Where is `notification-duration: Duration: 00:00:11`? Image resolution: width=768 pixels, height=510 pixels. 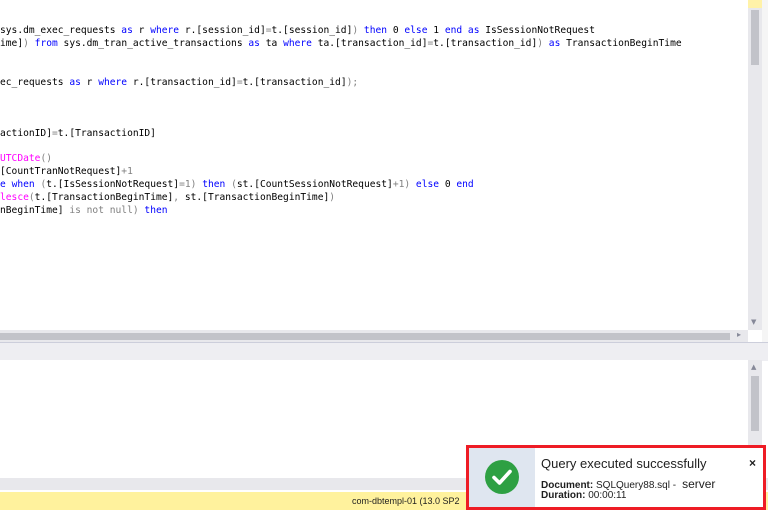
notification-duration: Duration: 00:00:11 is located at coordinates (583, 495).